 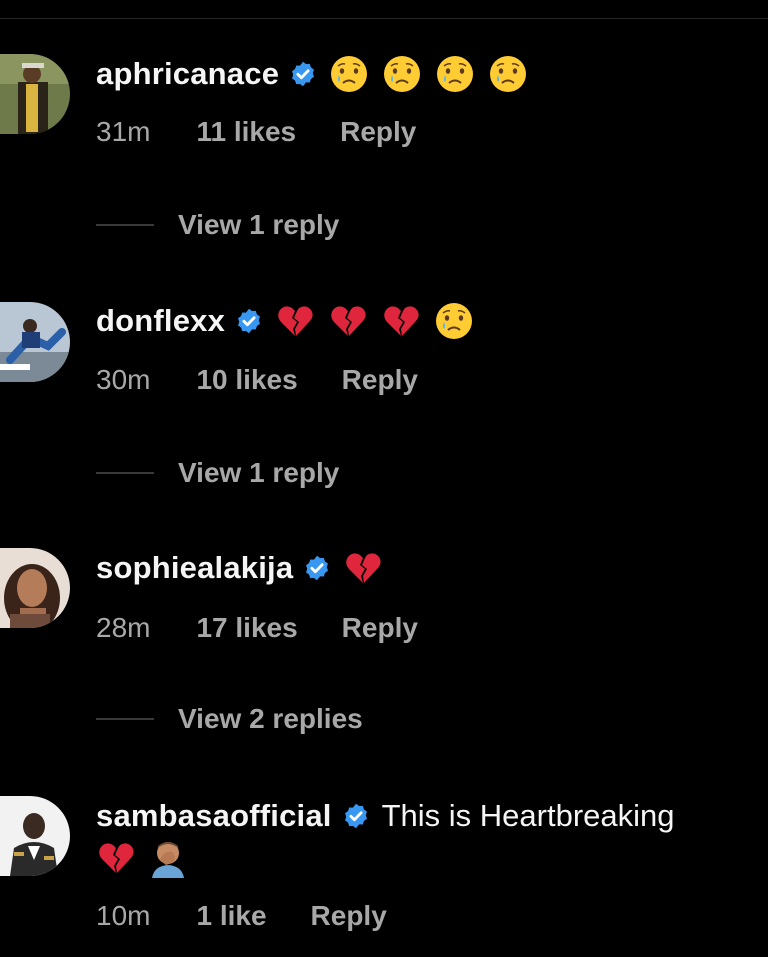 I want to click on like-count: 17 likes, so click(x=246, y=628).